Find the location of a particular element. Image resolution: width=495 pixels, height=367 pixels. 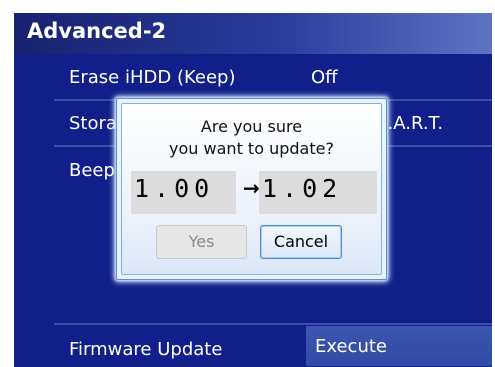

yes-button: Yes is located at coordinates (201, 242).